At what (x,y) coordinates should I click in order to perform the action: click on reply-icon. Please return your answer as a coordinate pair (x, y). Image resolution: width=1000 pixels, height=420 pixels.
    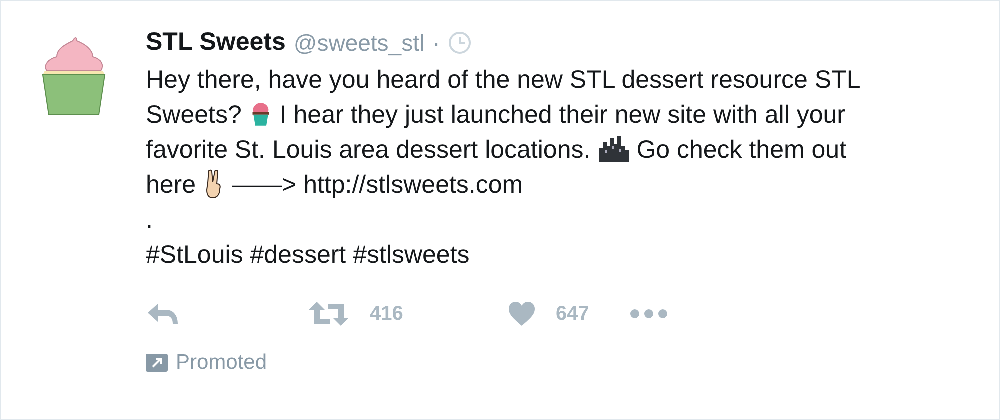
    Looking at the image, I should click on (163, 314).